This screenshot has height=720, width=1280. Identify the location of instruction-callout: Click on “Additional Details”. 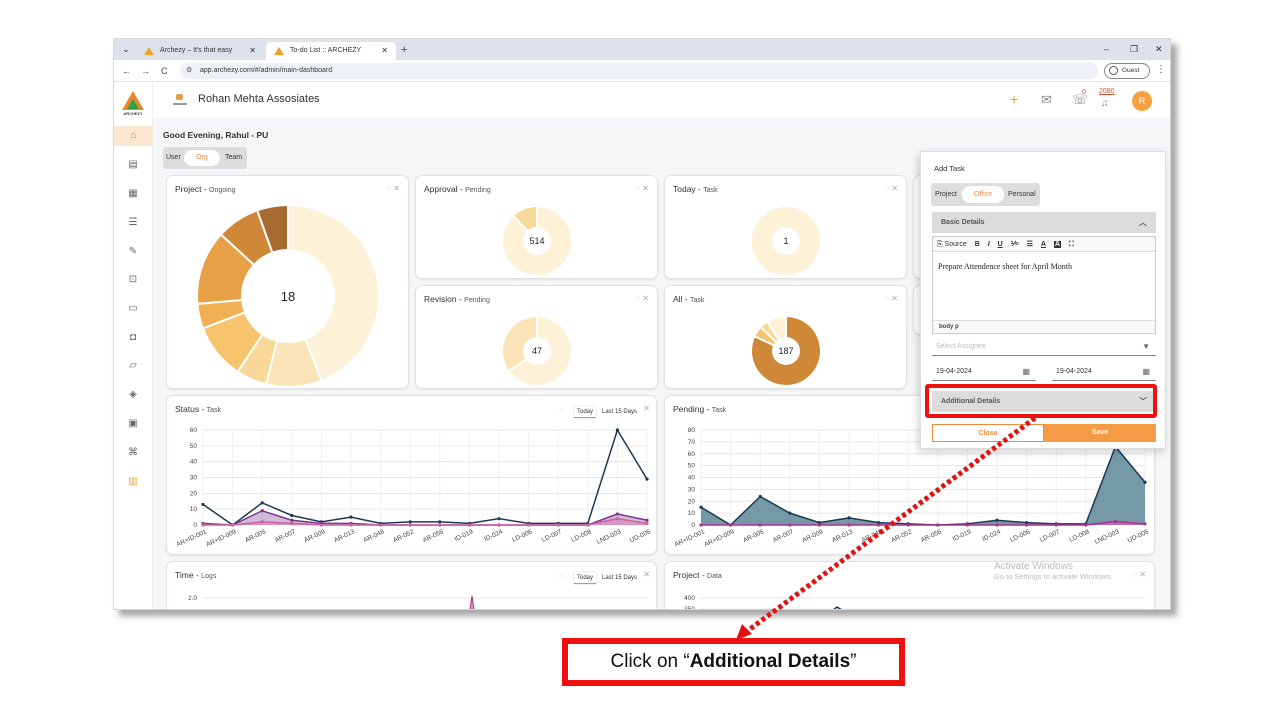
(733, 662).